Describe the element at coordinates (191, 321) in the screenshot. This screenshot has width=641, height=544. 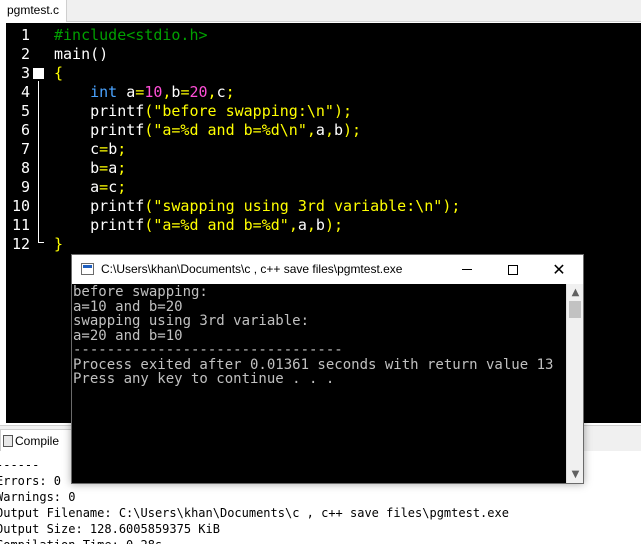
I see `console-output-line: swapping using 3rd variable:` at that location.